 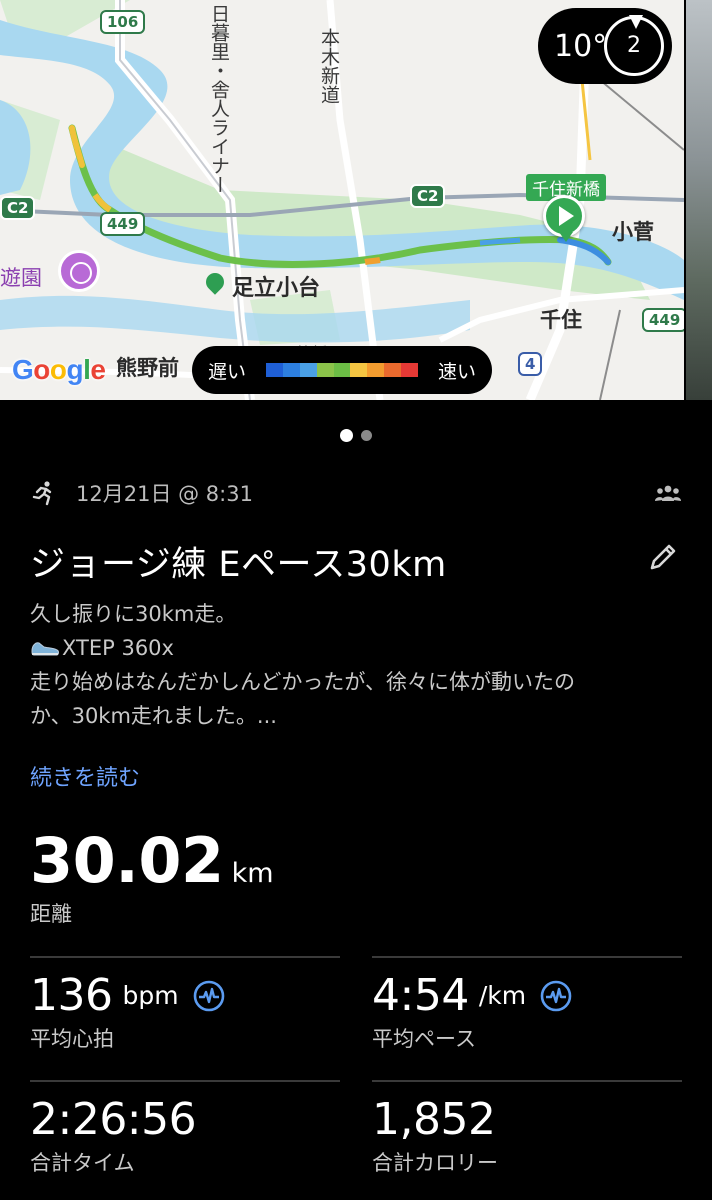 I want to click on map-label-street: 本木新道, so click(x=329, y=66).